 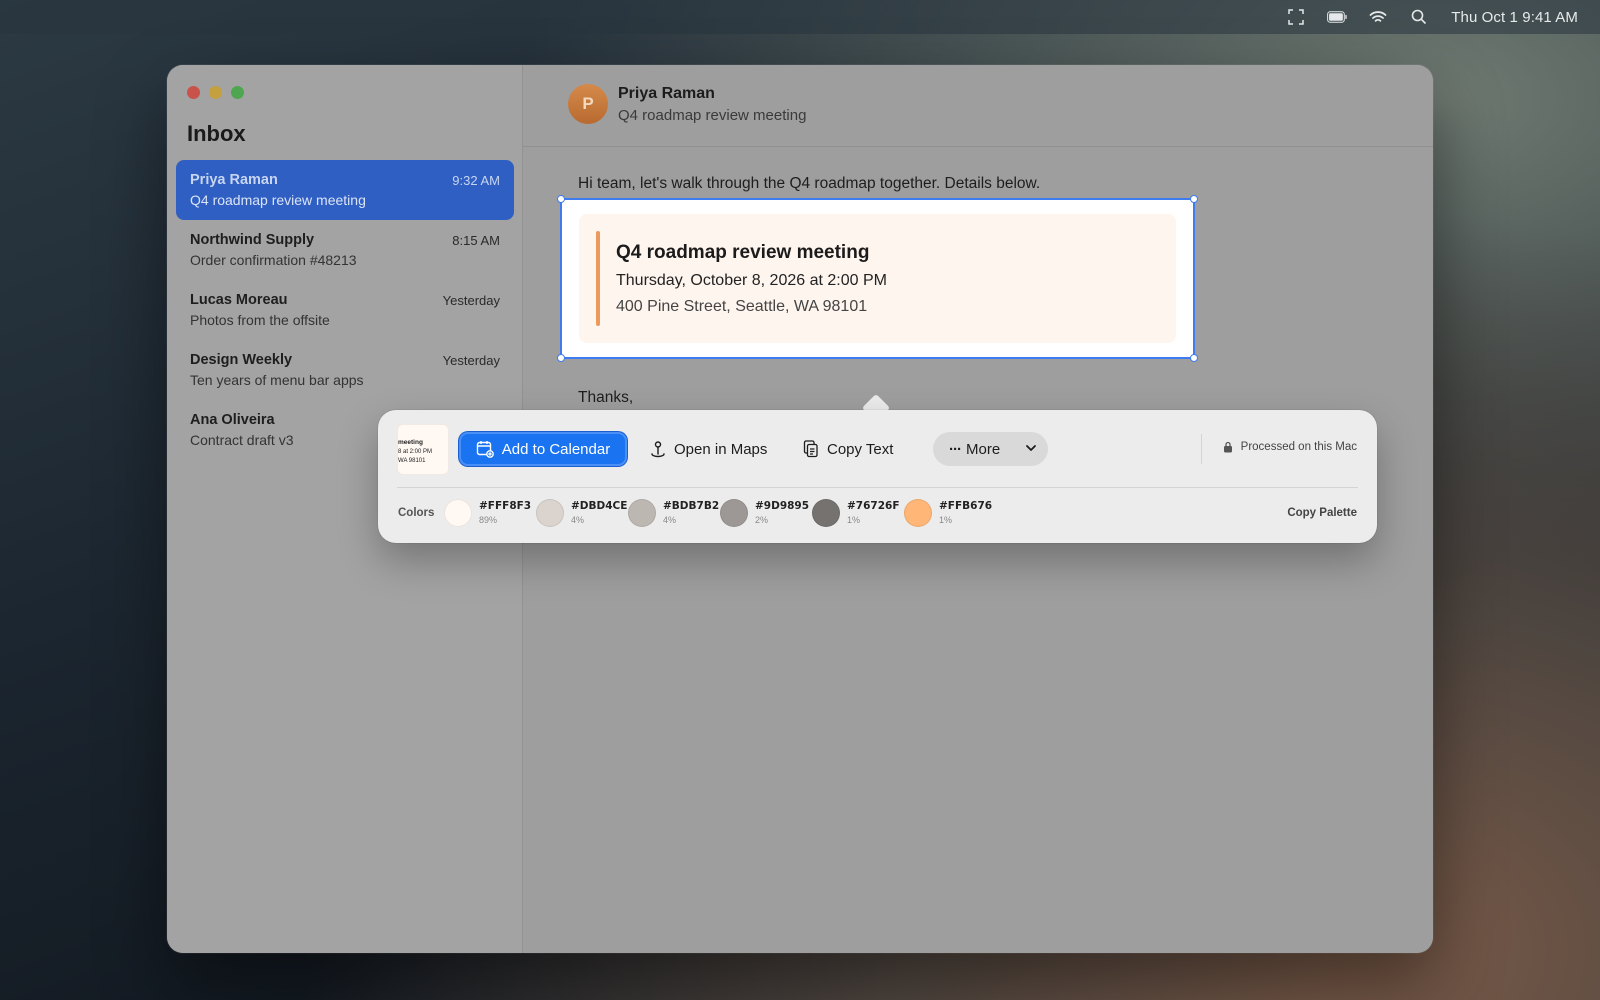 What do you see at coordinates (561, 358) in the screenshot?
I see `resize-handle-bottom-left` at bounding box center [561, 358].